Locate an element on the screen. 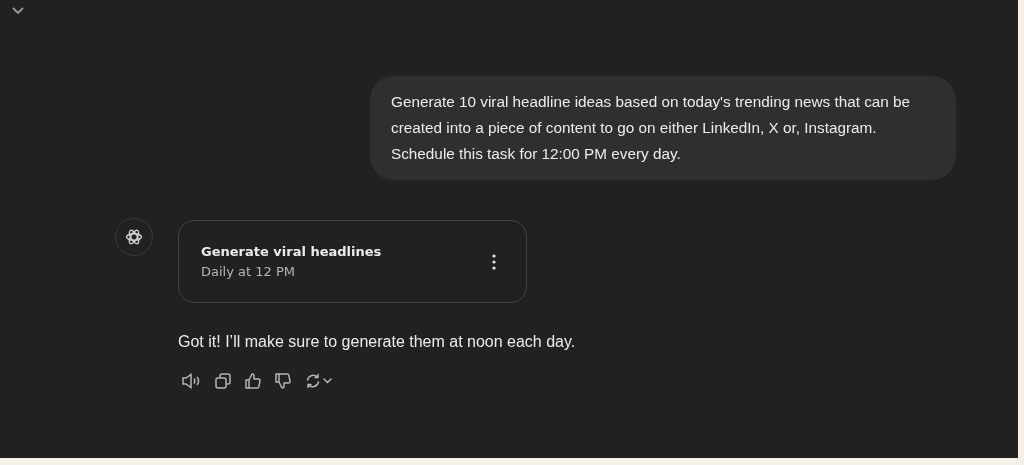 The width and height of the screenshot is (1024, 465). task-title: Generate viral headlines is located at coordinates (291, 251).